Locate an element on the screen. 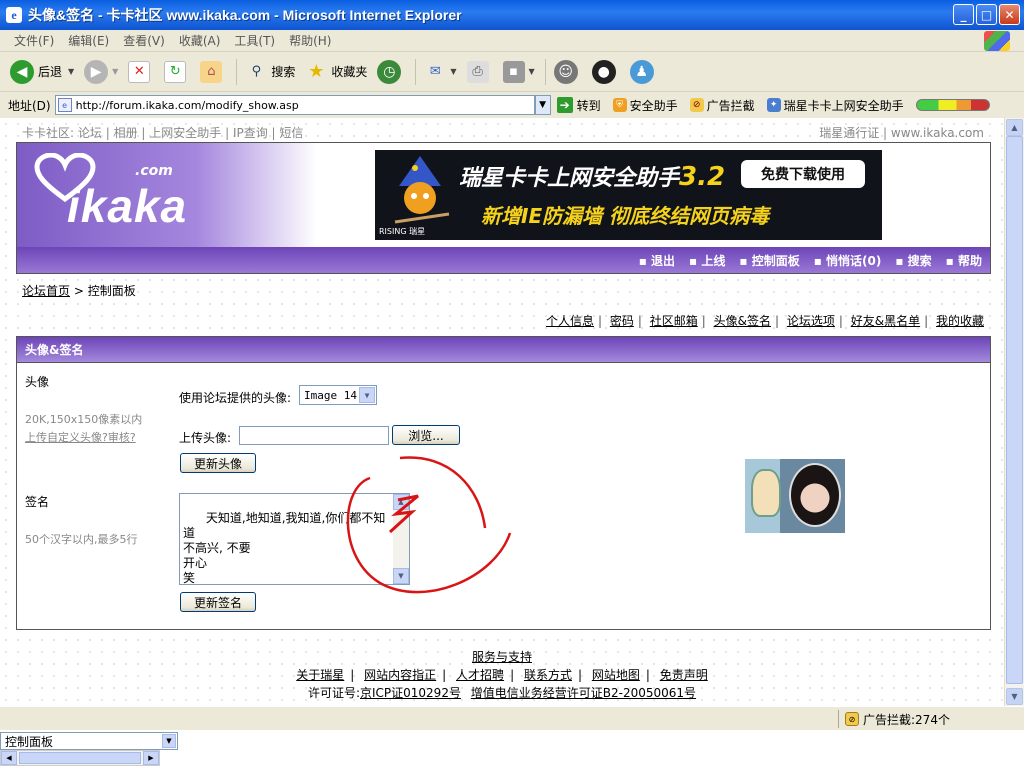 The image size is (1024, 768). refresh-button: ↻ is located at coordinates (177, 71).